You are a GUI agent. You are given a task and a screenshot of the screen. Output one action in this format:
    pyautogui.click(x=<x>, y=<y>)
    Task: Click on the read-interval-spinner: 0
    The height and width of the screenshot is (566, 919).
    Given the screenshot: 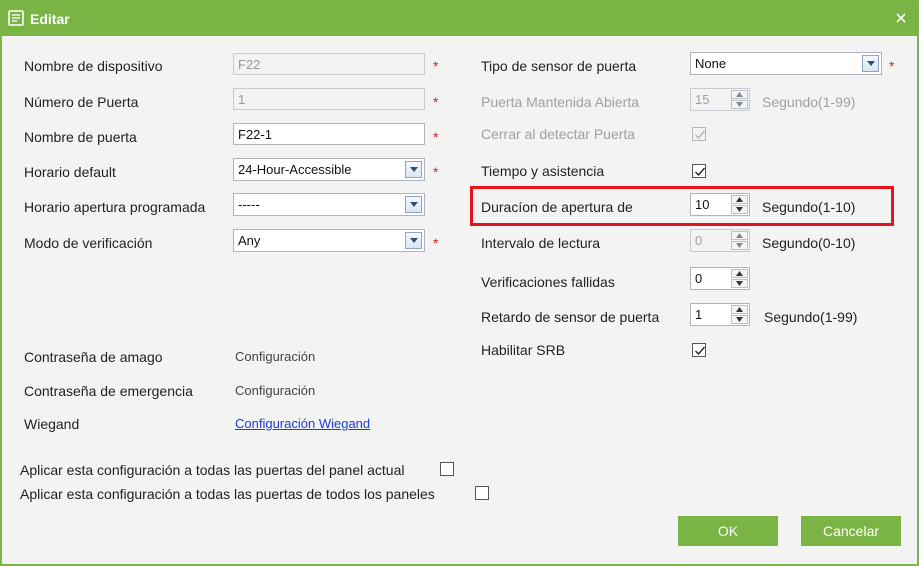 What is the action you would take?
    pyautogui.click(x=720, y=240)
    